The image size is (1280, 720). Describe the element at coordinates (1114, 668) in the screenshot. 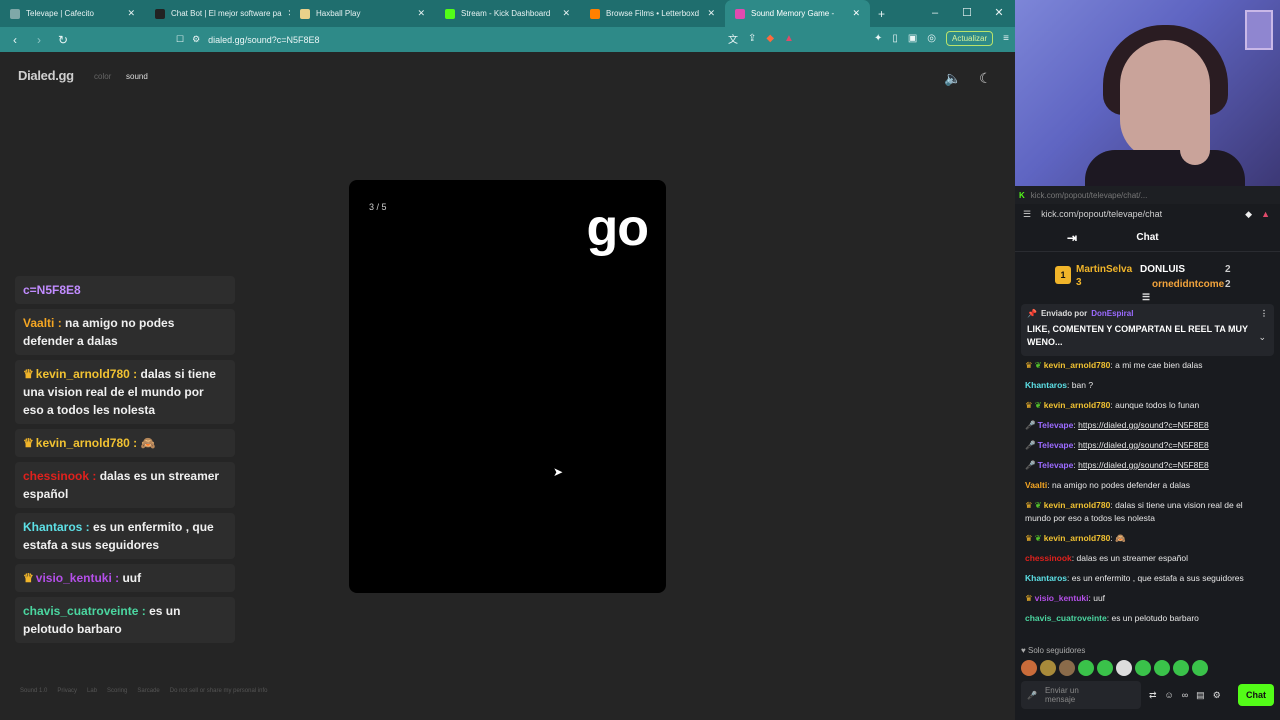

I see `emote-bar` at that location.